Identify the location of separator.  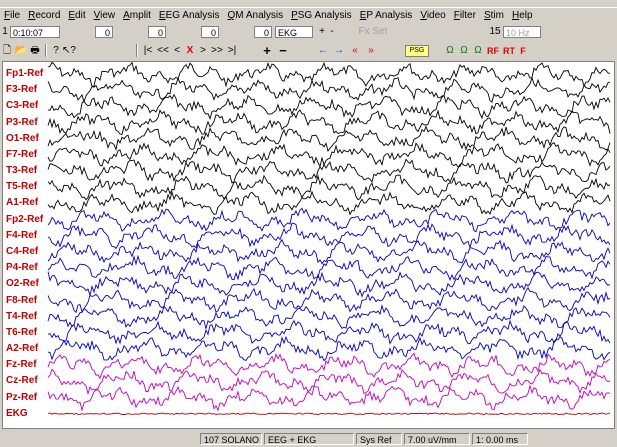
(137, 50).